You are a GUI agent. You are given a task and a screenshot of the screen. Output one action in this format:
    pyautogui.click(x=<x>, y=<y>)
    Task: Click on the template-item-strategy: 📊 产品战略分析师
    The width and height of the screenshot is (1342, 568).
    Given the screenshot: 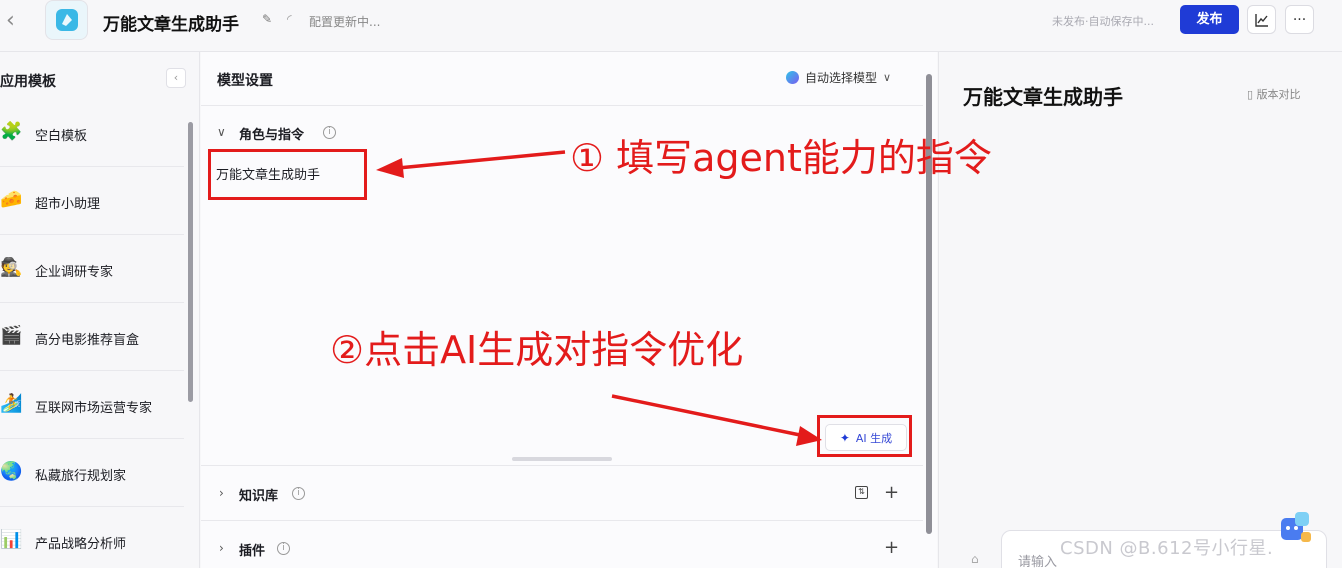 What is the action you would take?
    pyautogui.click(x=92, y=537)
    